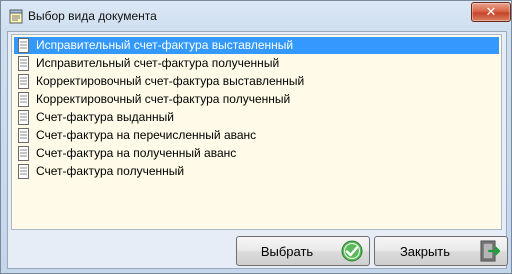  I want to click on list-item-label: Счет-фактура выданный, so click(105, 117).